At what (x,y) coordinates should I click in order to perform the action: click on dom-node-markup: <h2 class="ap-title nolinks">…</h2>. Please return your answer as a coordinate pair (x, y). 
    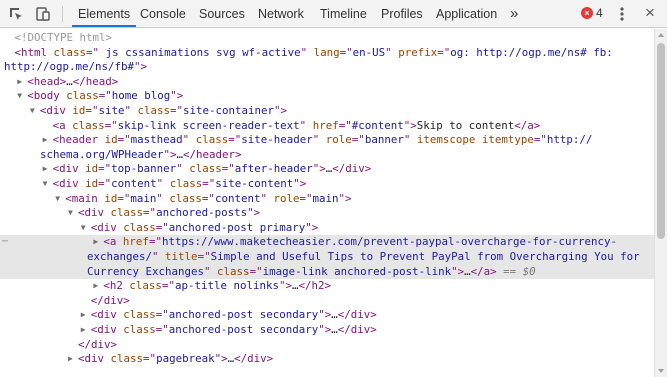
    Looking at the image, I should click on (217, 286).